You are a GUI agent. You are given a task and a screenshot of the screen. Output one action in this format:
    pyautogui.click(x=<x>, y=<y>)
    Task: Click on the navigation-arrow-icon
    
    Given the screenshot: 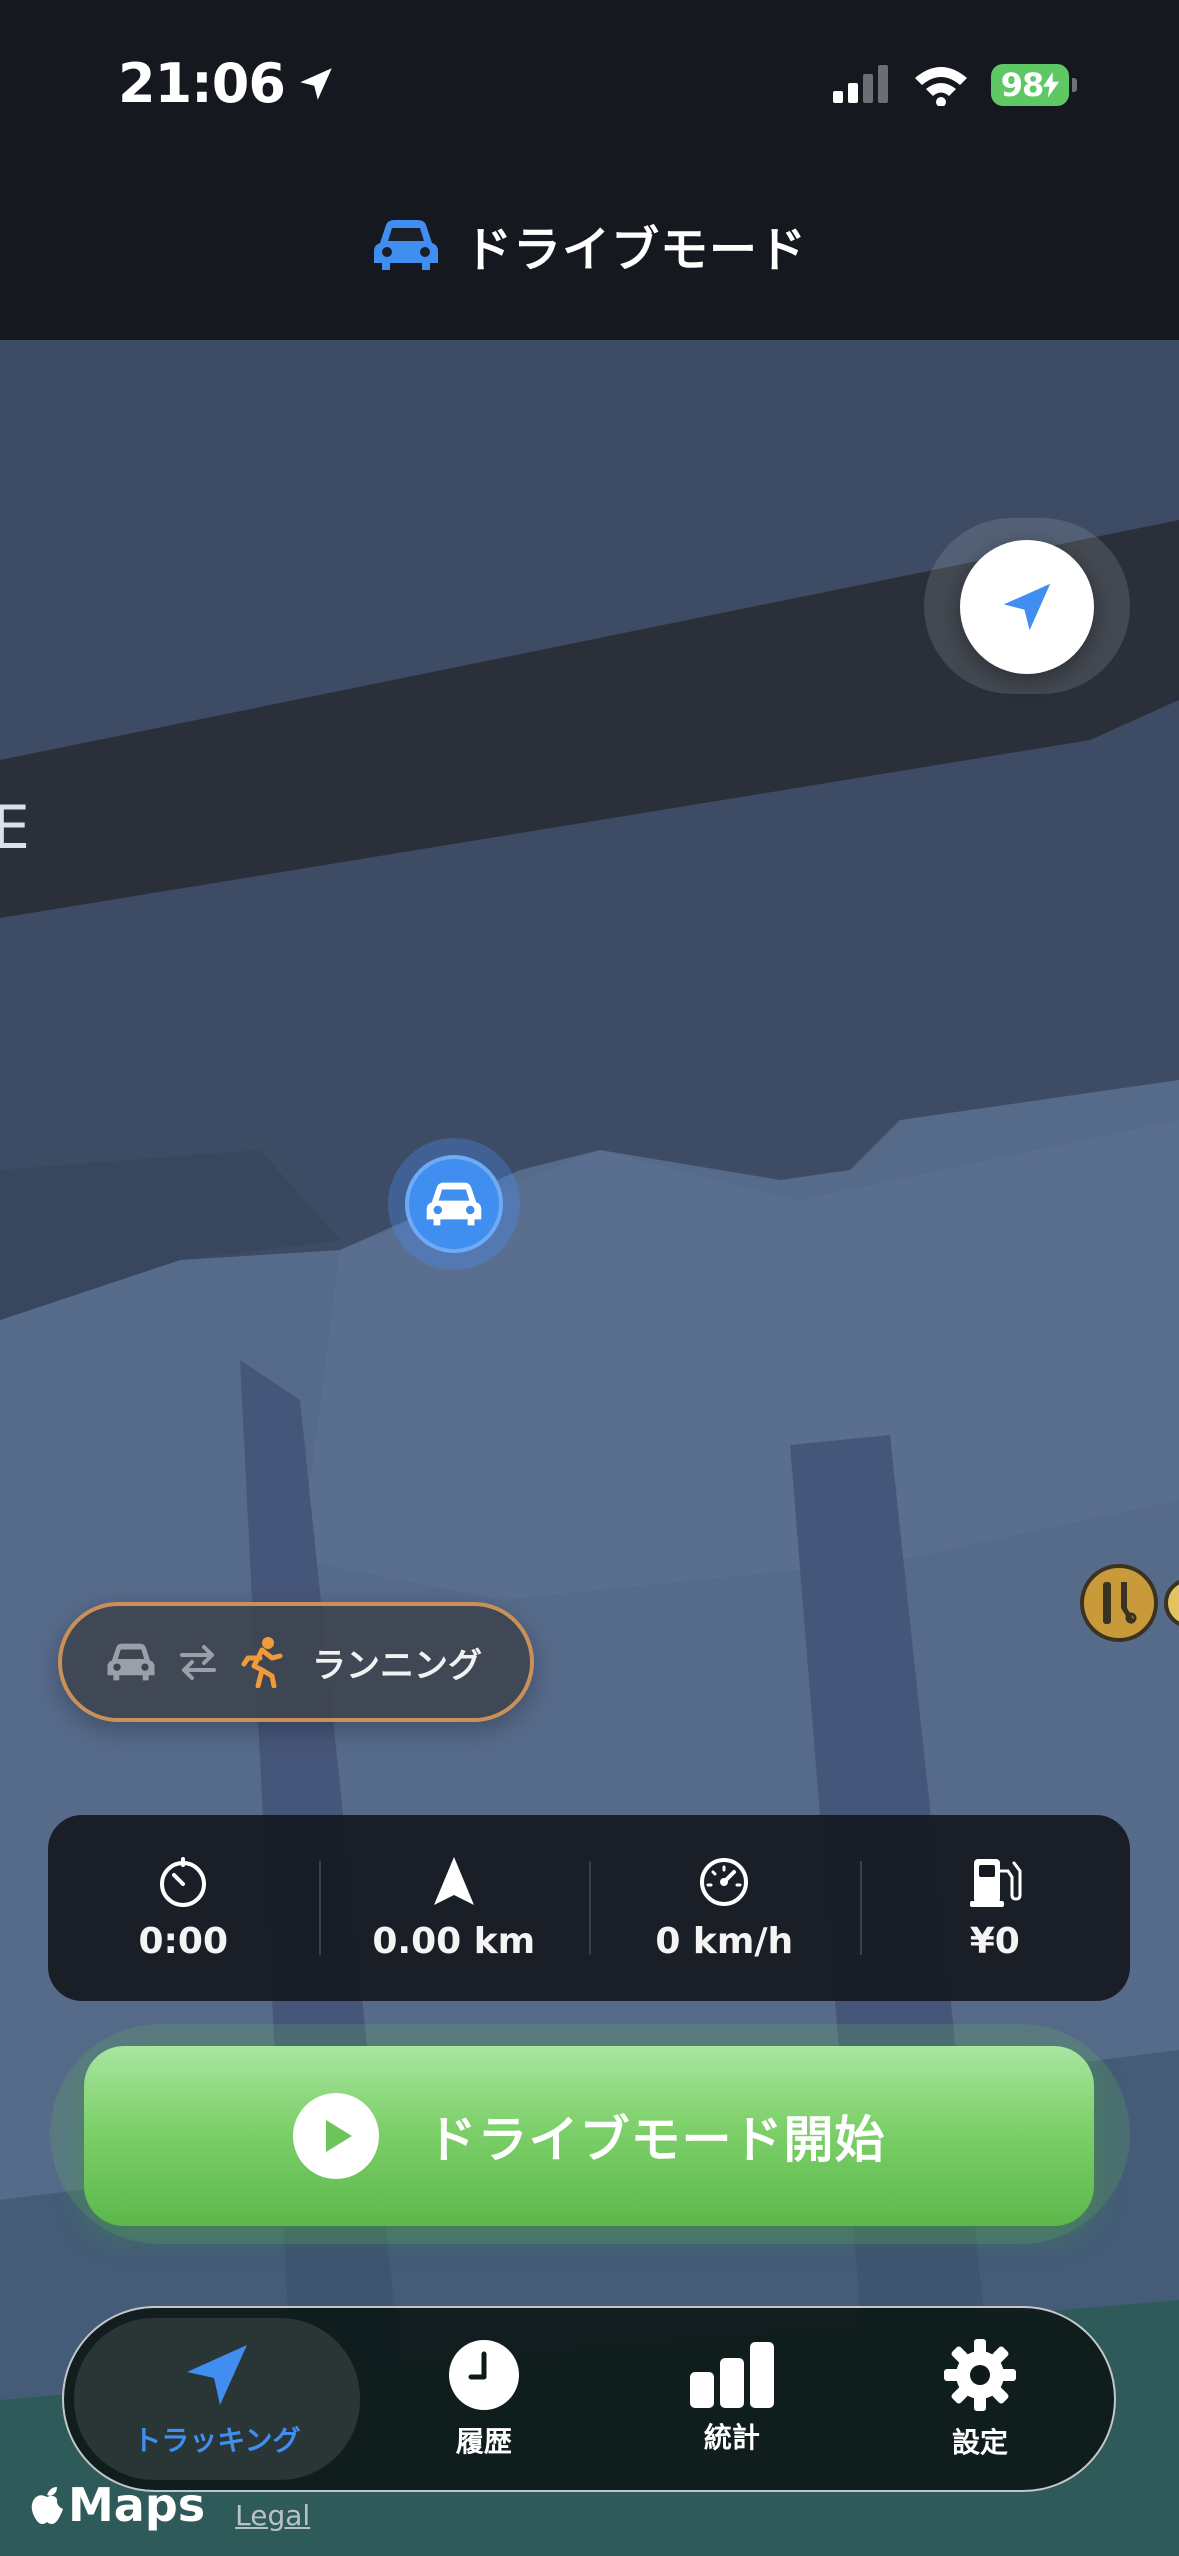 What is the action you would take?
    pyautogui.click(x=216, y=2375)
    